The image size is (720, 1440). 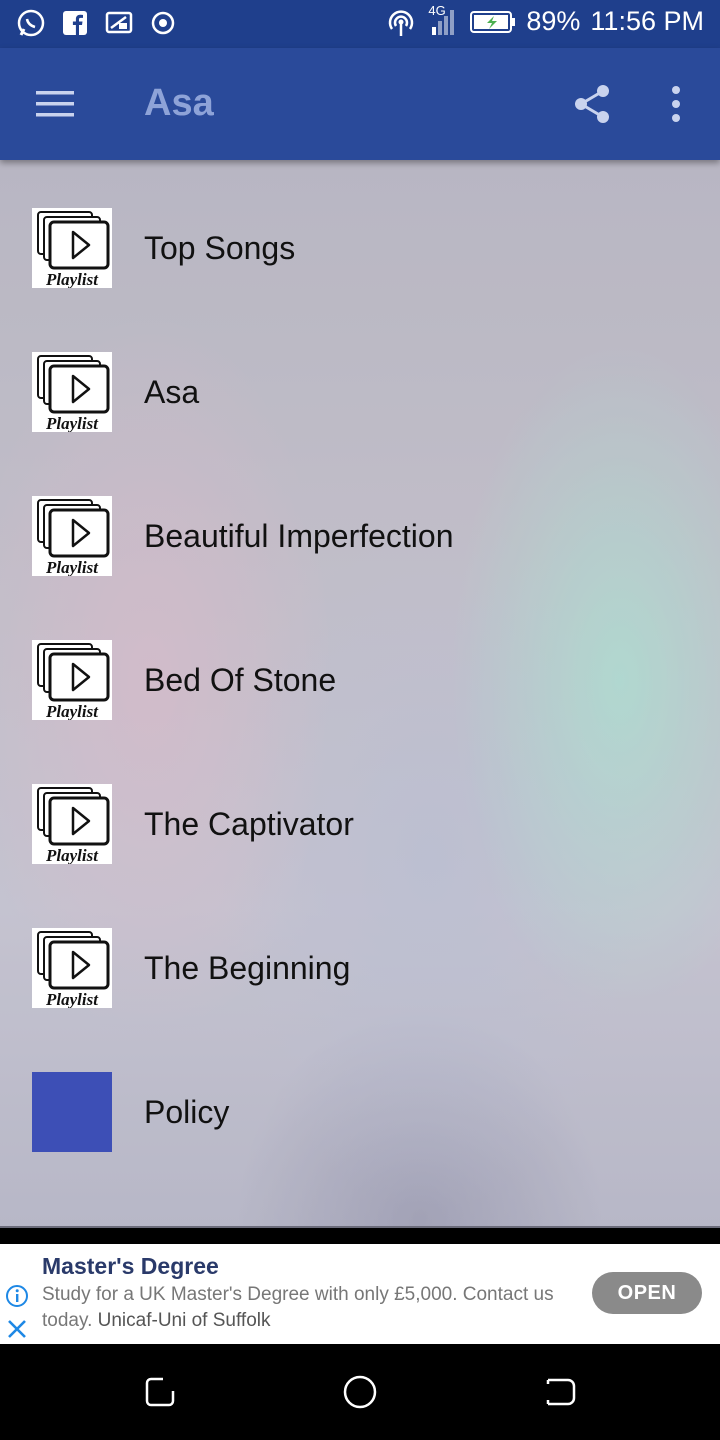 I want to click on facebook-icon, so click(x=75, y=23).